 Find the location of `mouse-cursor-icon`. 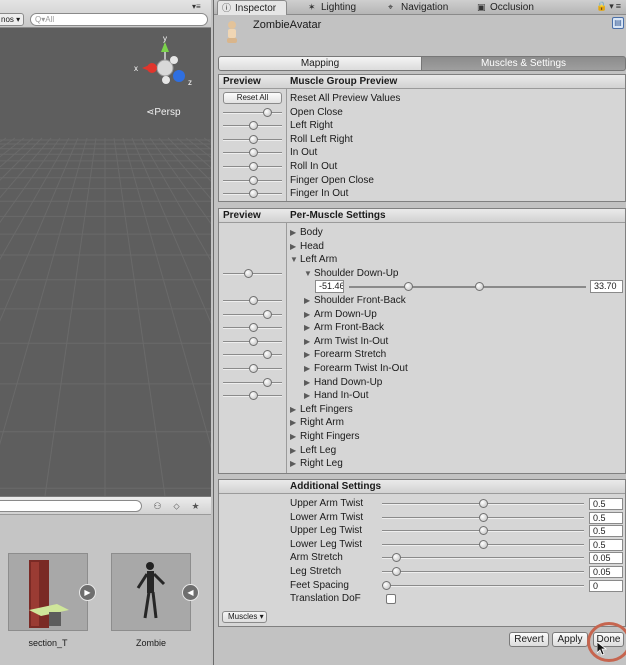

mouse-cursor-icon is located at coordinates (602, 649).